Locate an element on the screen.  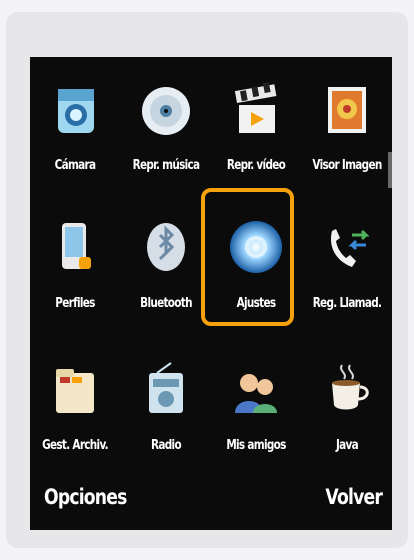
folder-icon is located at coordinates (75, 391).